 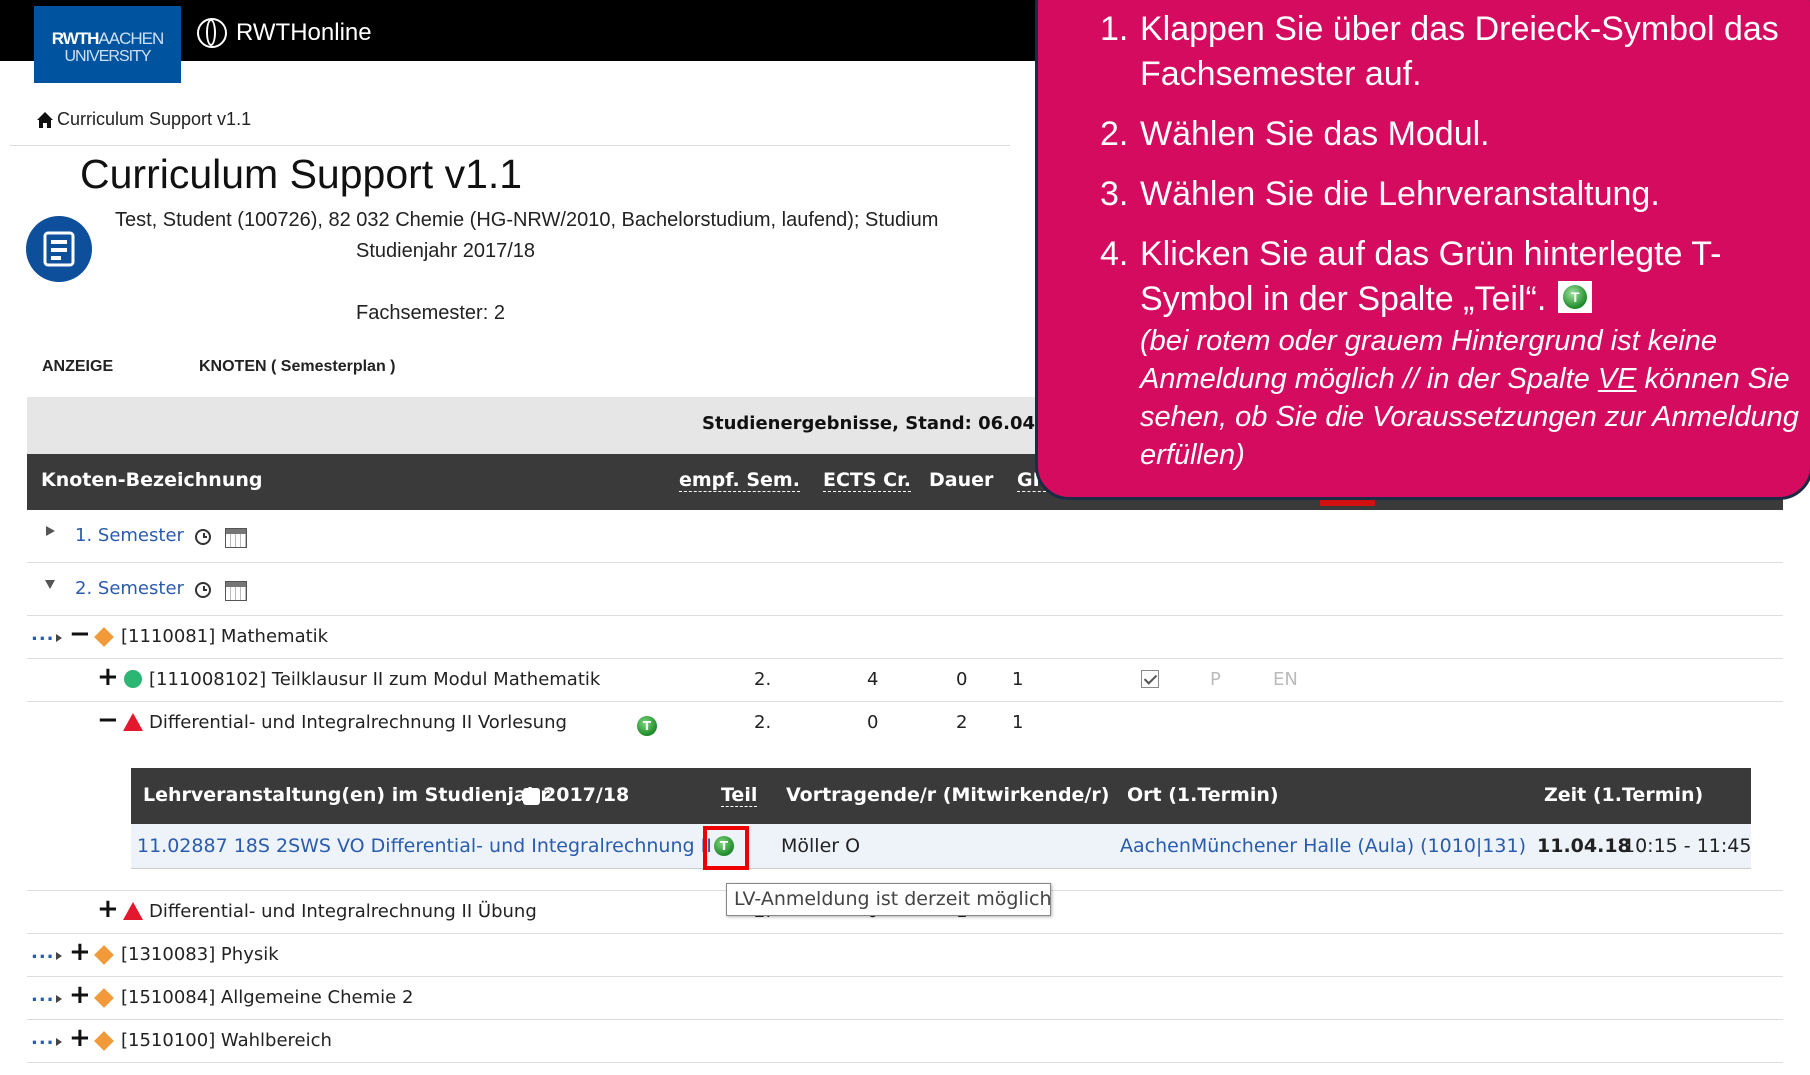 I want to click on anzeige-label: ANZEIGE, so click(x=78, y=366).